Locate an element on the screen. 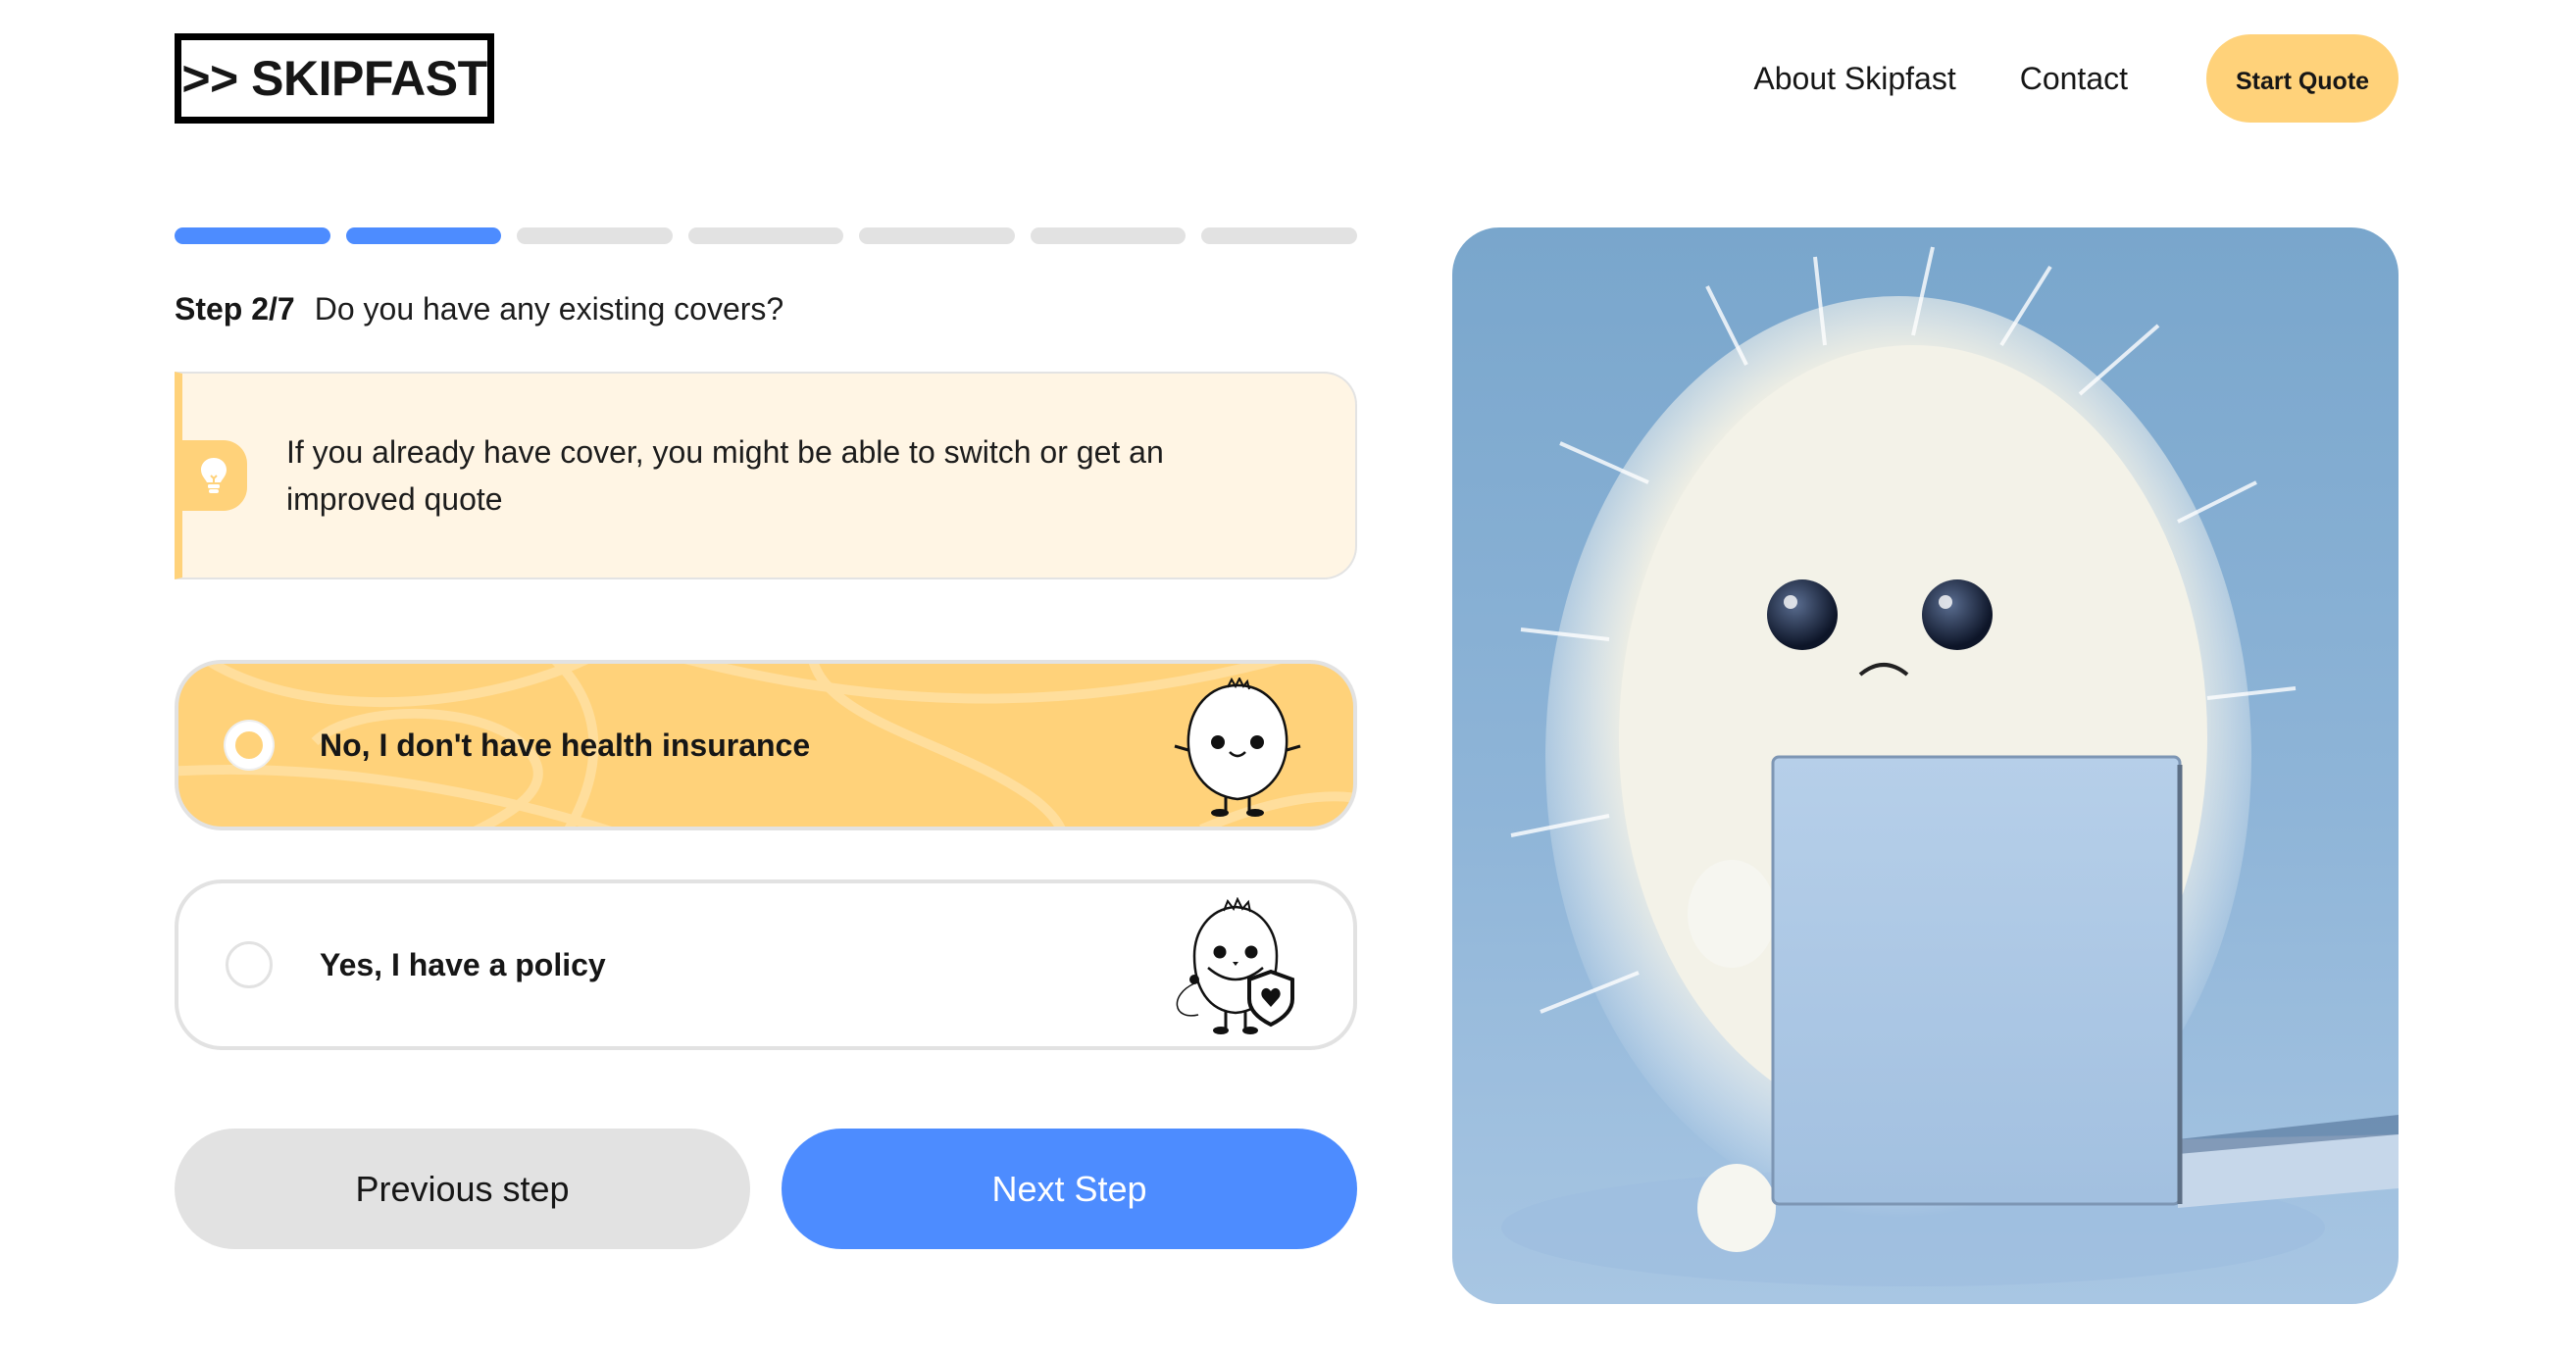 The image size is (2576, 1356). nav-about-link: About Skipfast is located at coordinates (1854, 79).